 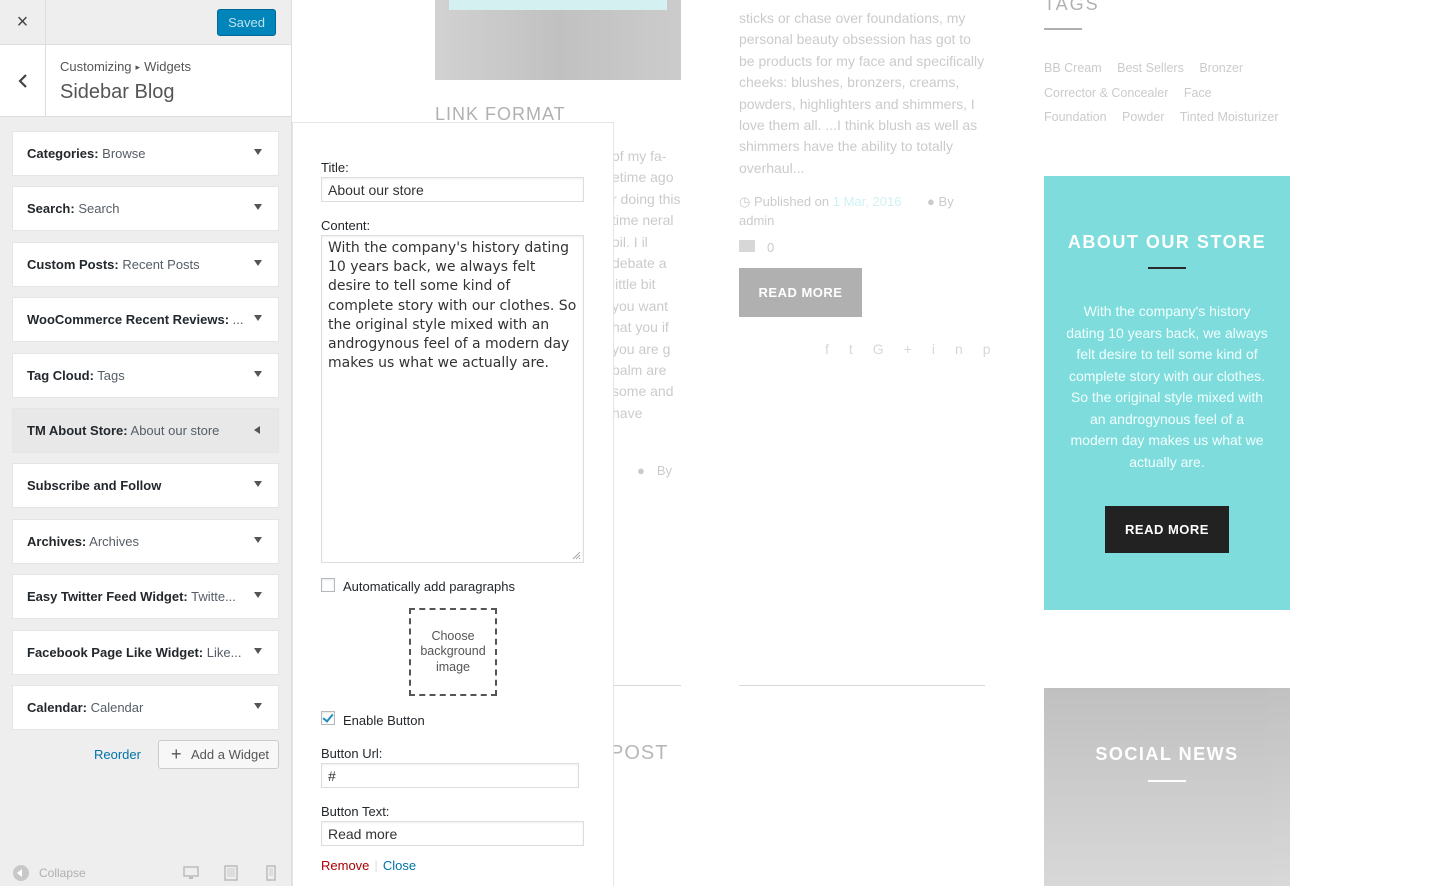 I want to click on widget-title: Categories: Browse, so click(x=86, y=153).